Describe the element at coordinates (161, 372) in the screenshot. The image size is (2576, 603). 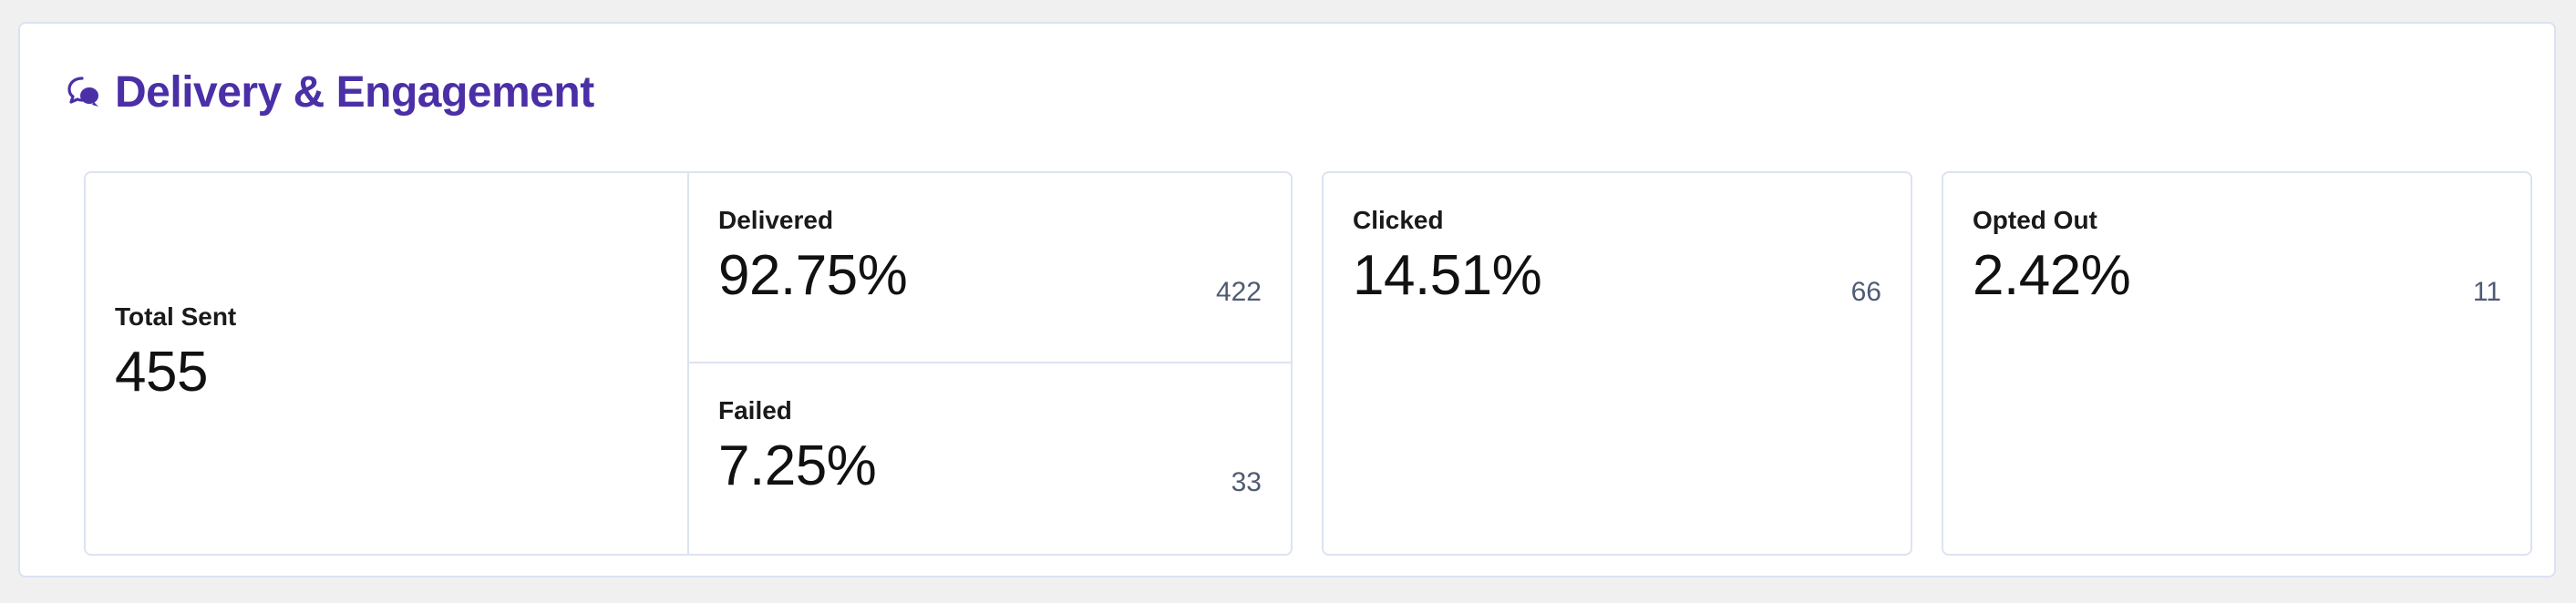
I see `total-sent-value: 455` at that location.